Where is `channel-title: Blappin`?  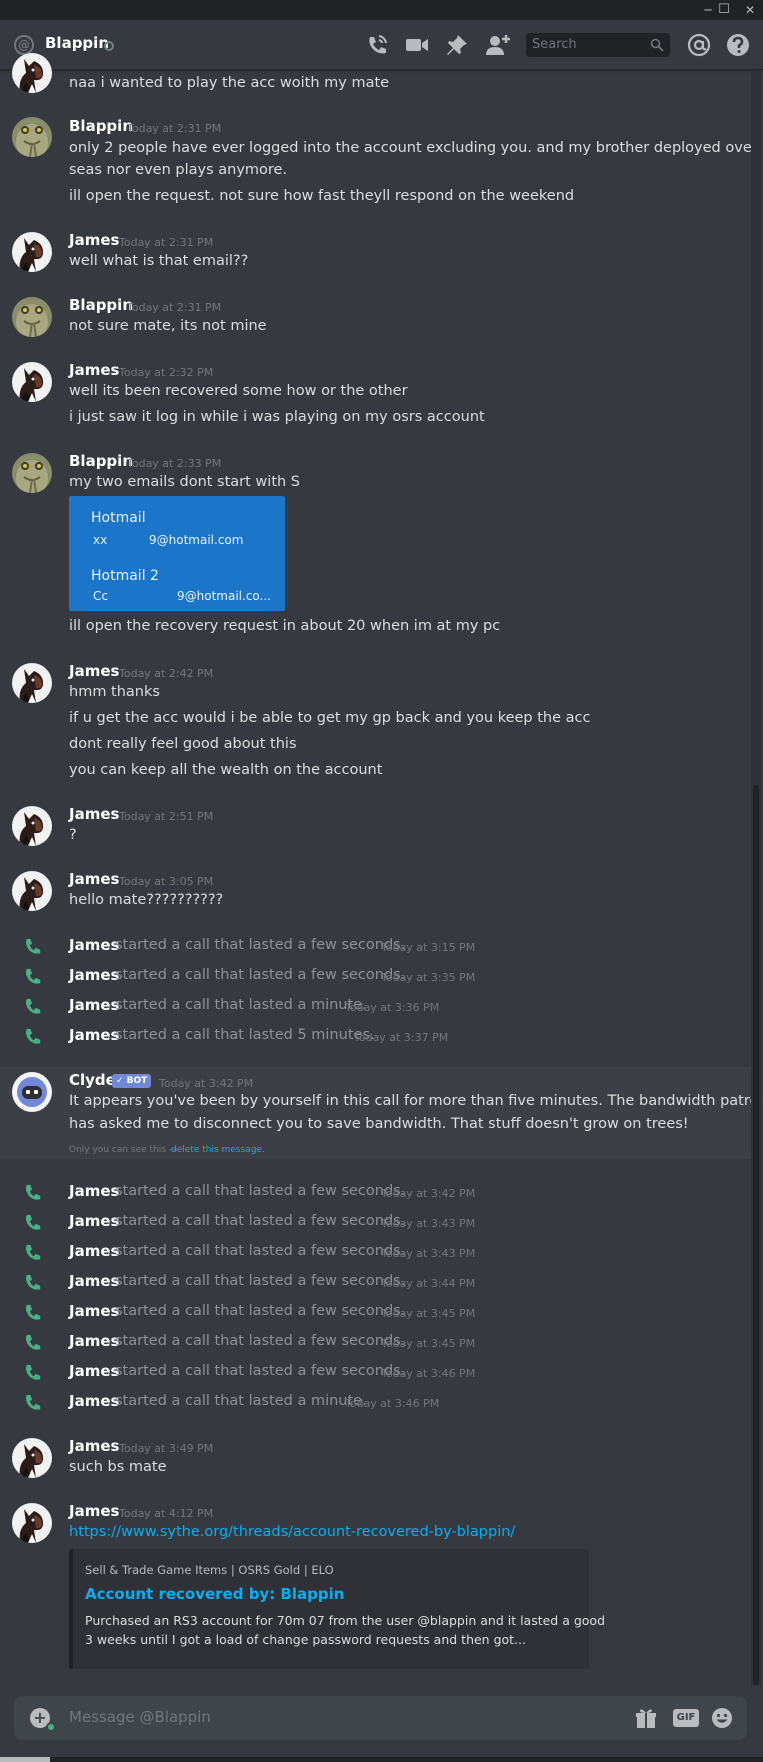
channel-title: Blappin is located at coordinates (77, 43).